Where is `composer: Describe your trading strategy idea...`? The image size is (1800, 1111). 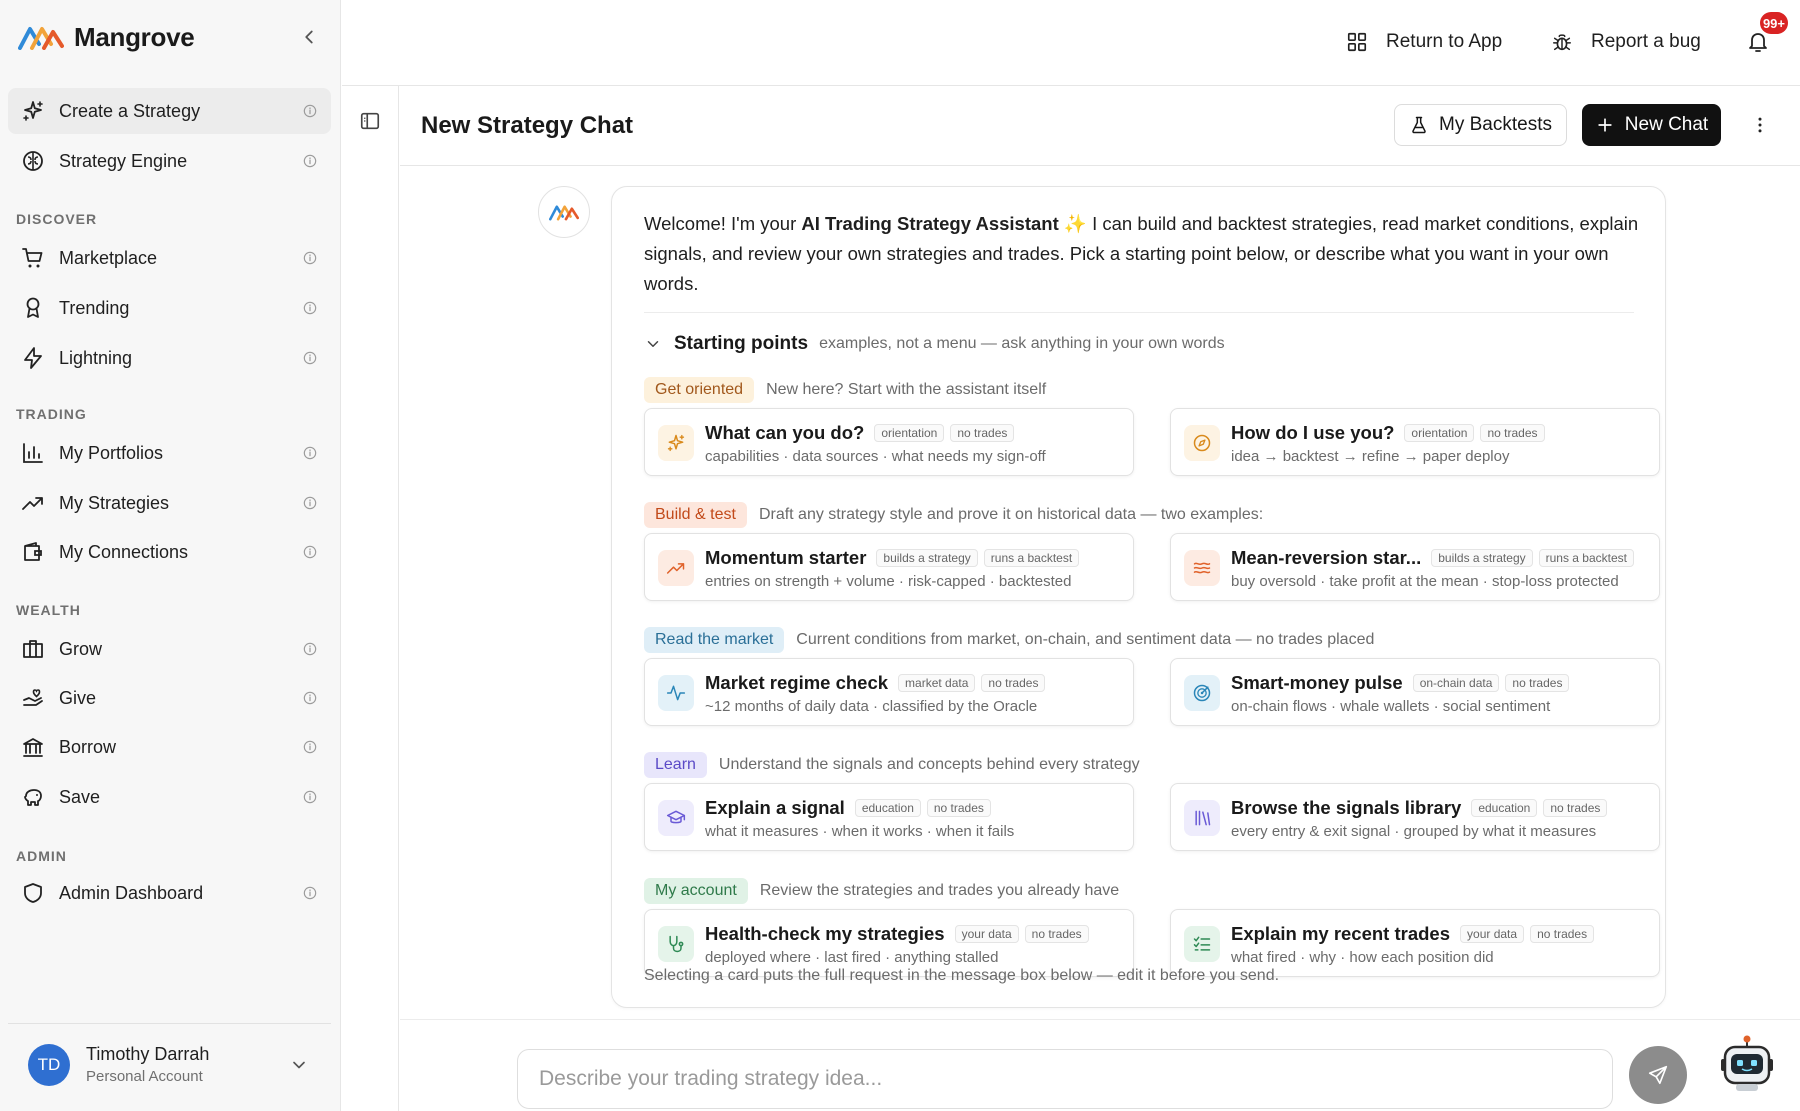 composer: Describe your trading strategy idea... is located at coordinates (1100, 1065).